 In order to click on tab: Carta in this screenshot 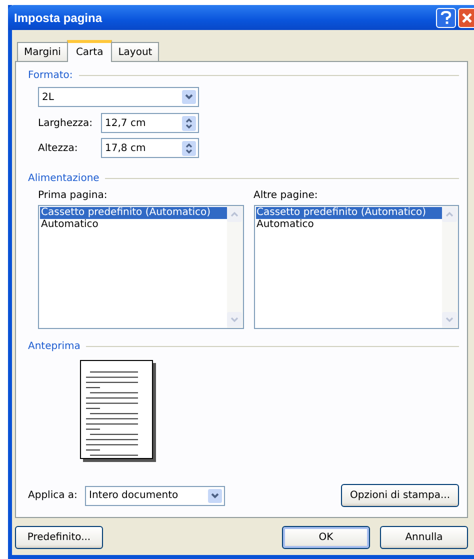, I will do `click(89, 51)`.